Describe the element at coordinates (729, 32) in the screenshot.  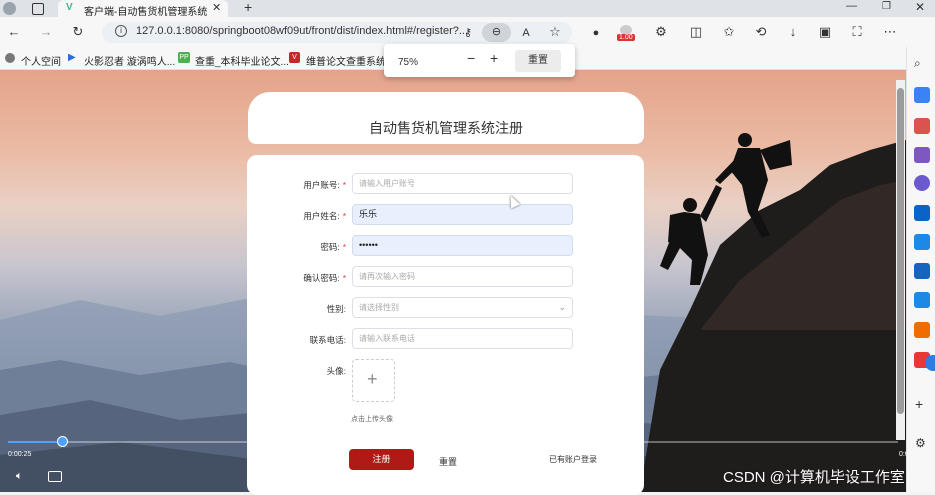
I see `favorites-icon: ✩` at that location.